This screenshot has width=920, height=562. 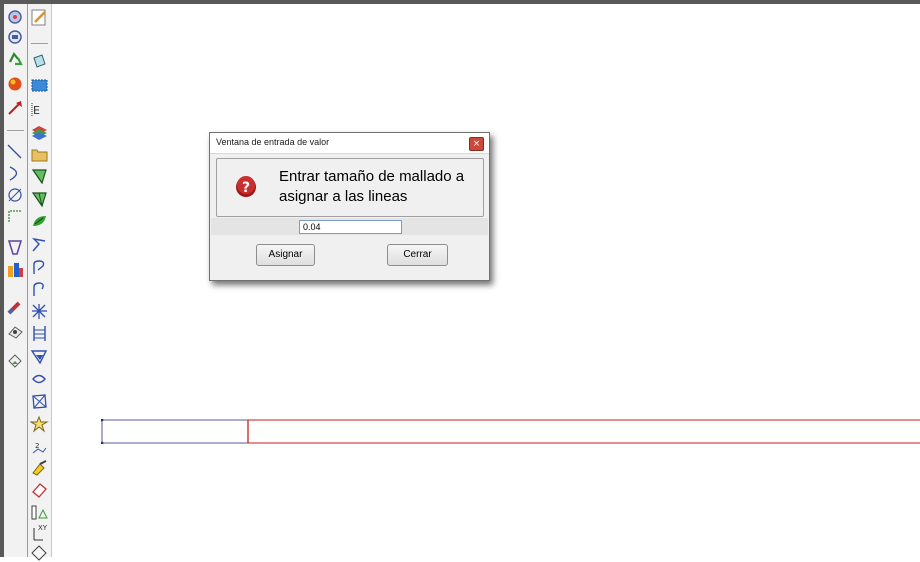 I want to click on polygon-icon, so click(x=39, y=356).